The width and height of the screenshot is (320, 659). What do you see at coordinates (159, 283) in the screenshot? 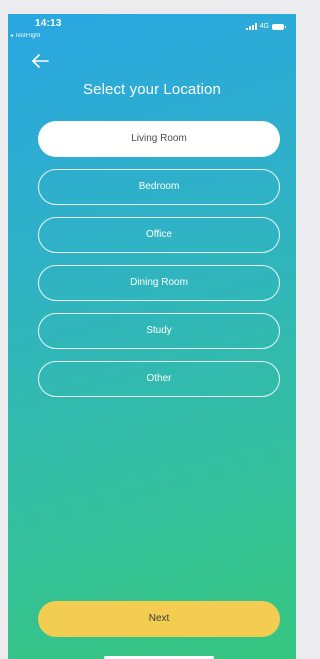
I see `location-option-dining-room: Dining Room` at bounding box center [159, 283].